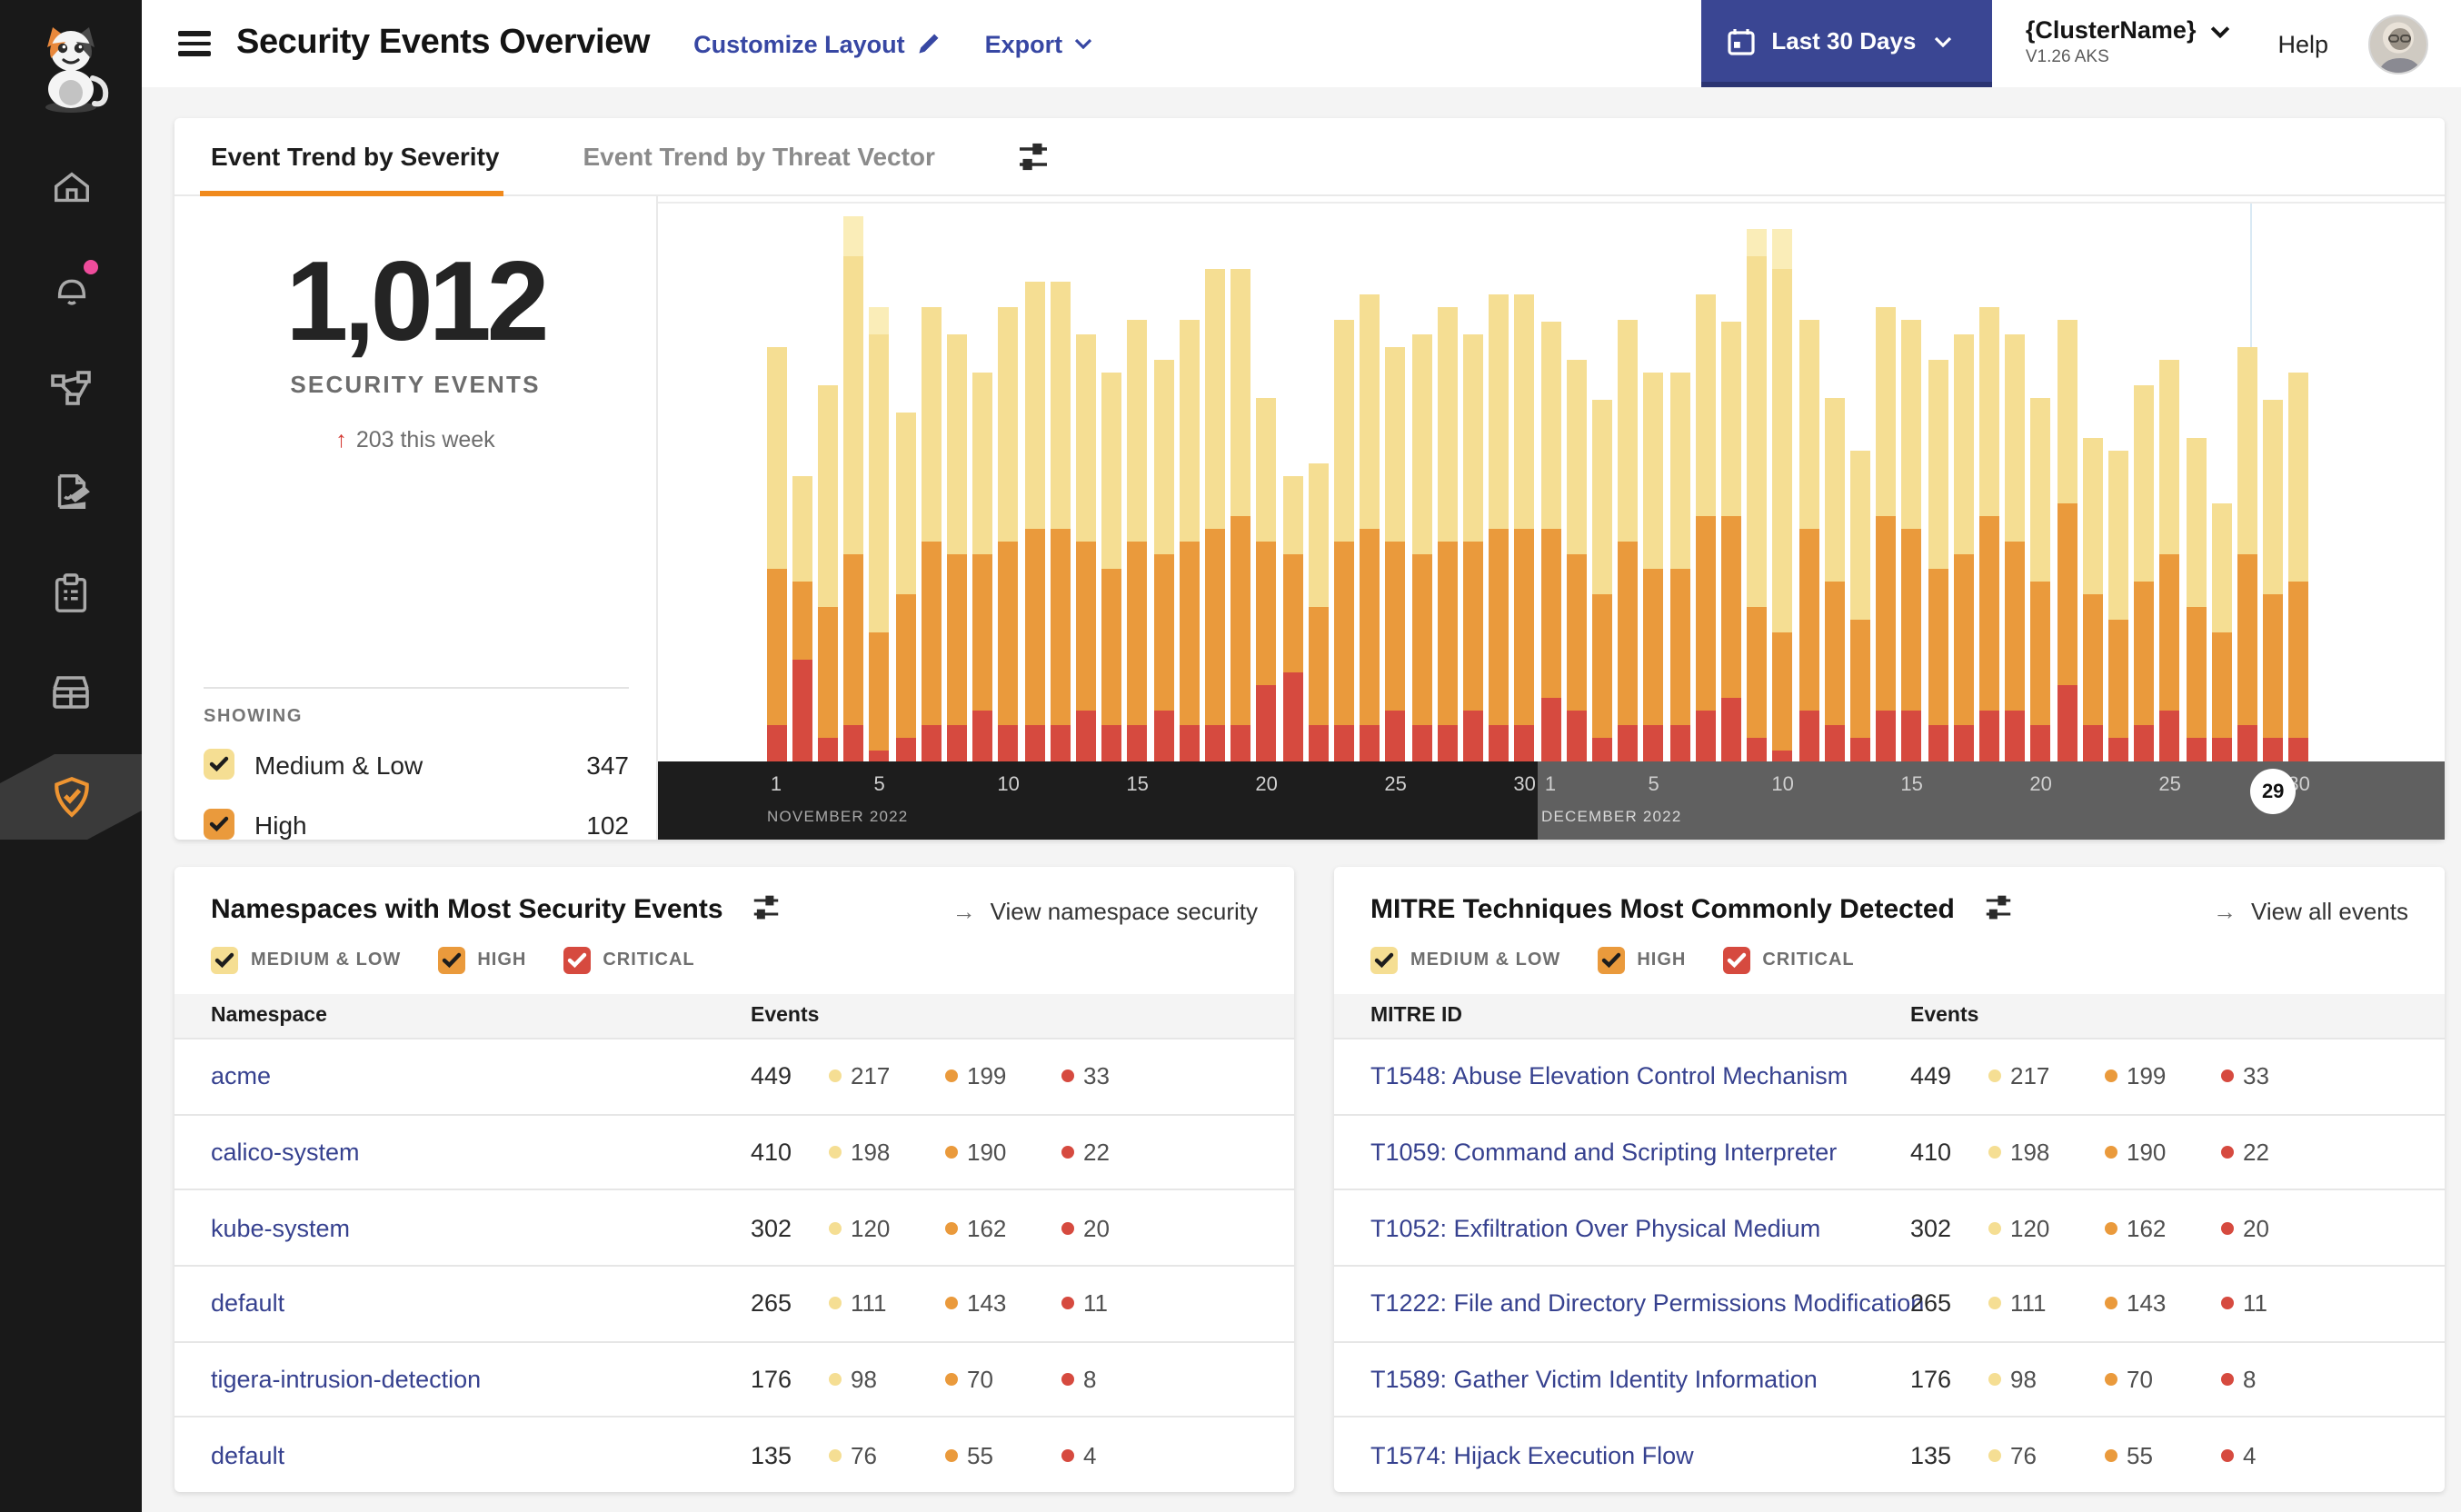 This screenshot has height=1512, width=2461. Describe the element at coordinates (766, 907) in the screenshot. I see `namespaces-filter-sliders-icon` at that location.